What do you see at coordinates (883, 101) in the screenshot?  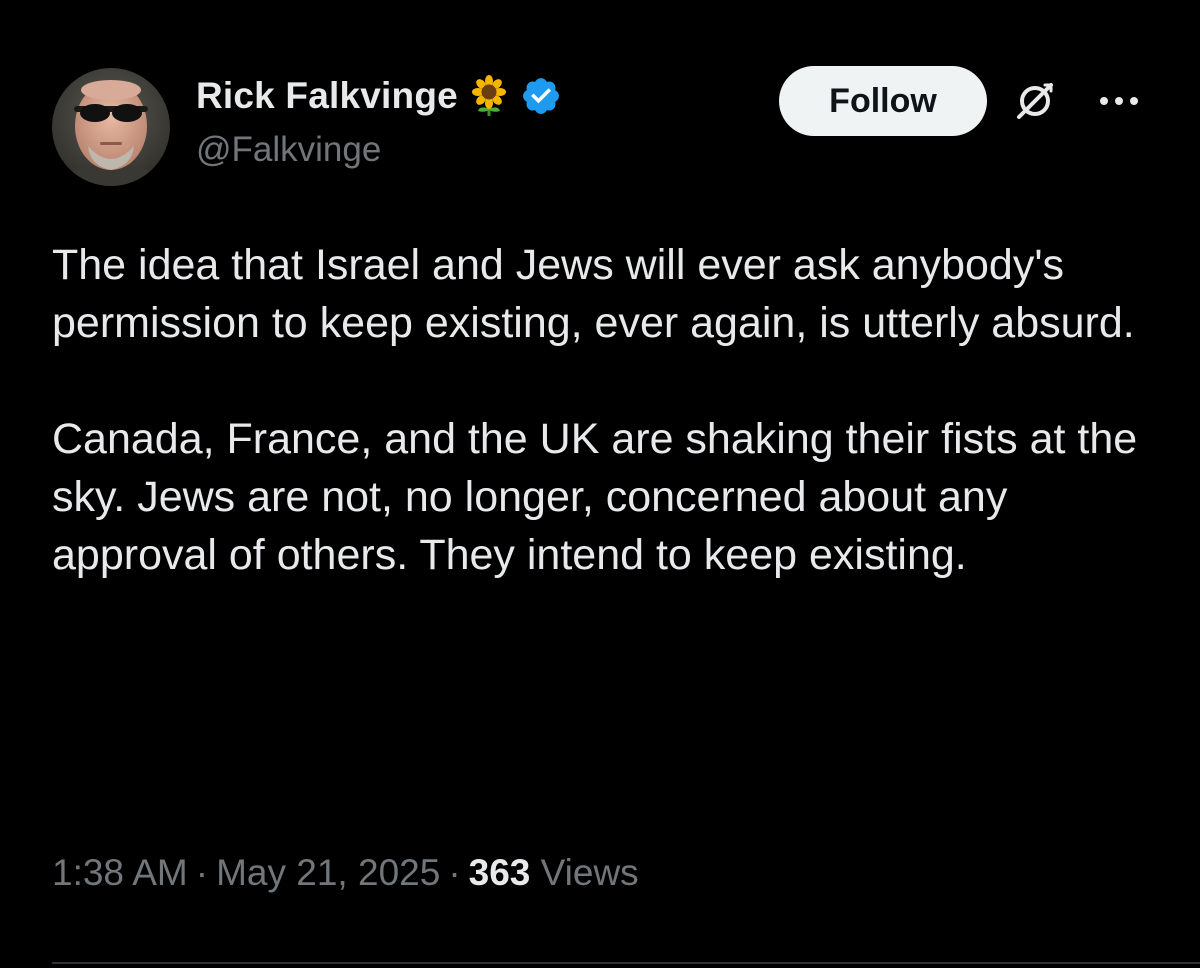 I see `follow-button: Follow` at bounding box center [883, 101].